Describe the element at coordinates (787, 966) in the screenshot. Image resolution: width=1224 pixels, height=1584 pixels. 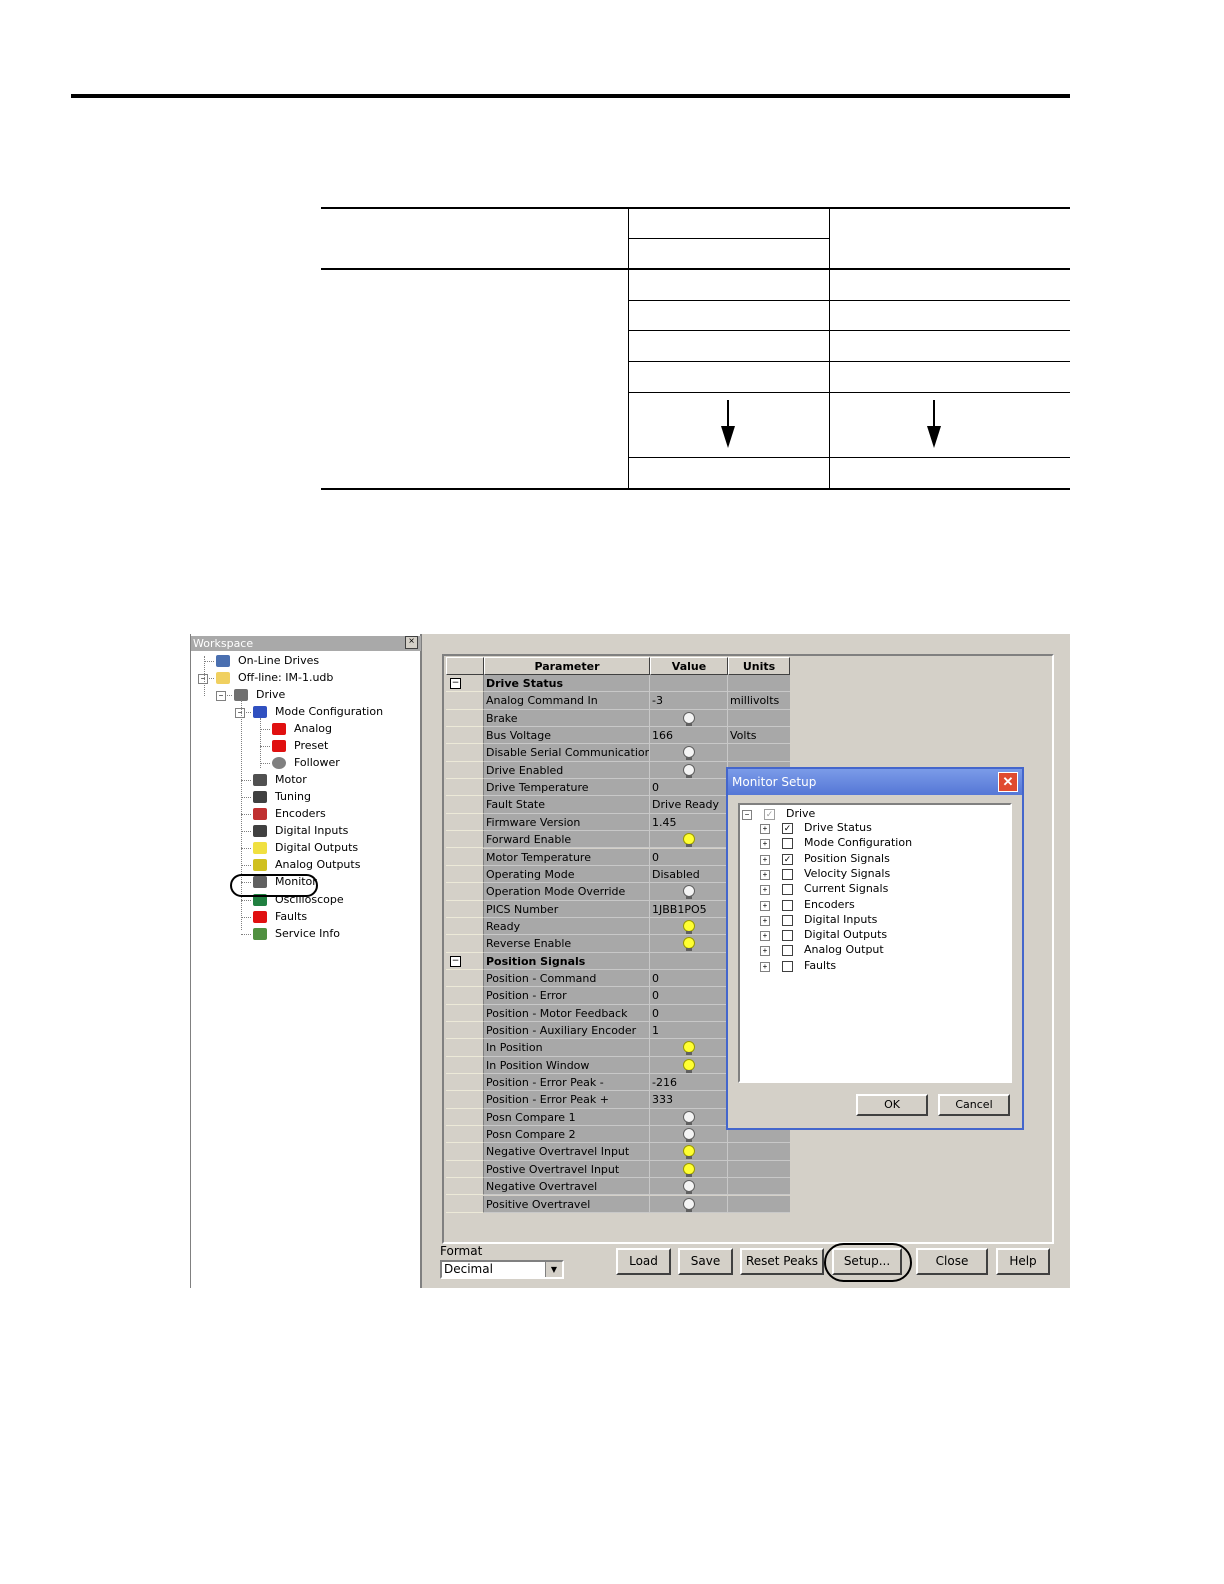
I see `checkbox-faults` at that location.